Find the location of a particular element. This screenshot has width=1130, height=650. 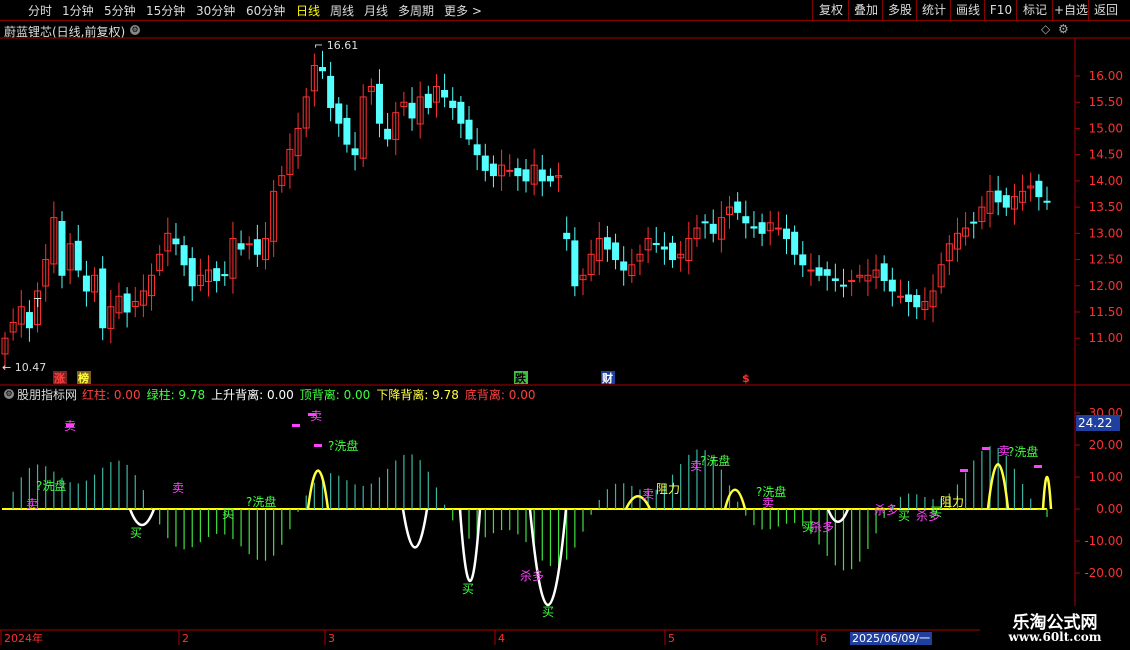

signal-wash-8: ?洗盘 is located at coordinates (343, 445).